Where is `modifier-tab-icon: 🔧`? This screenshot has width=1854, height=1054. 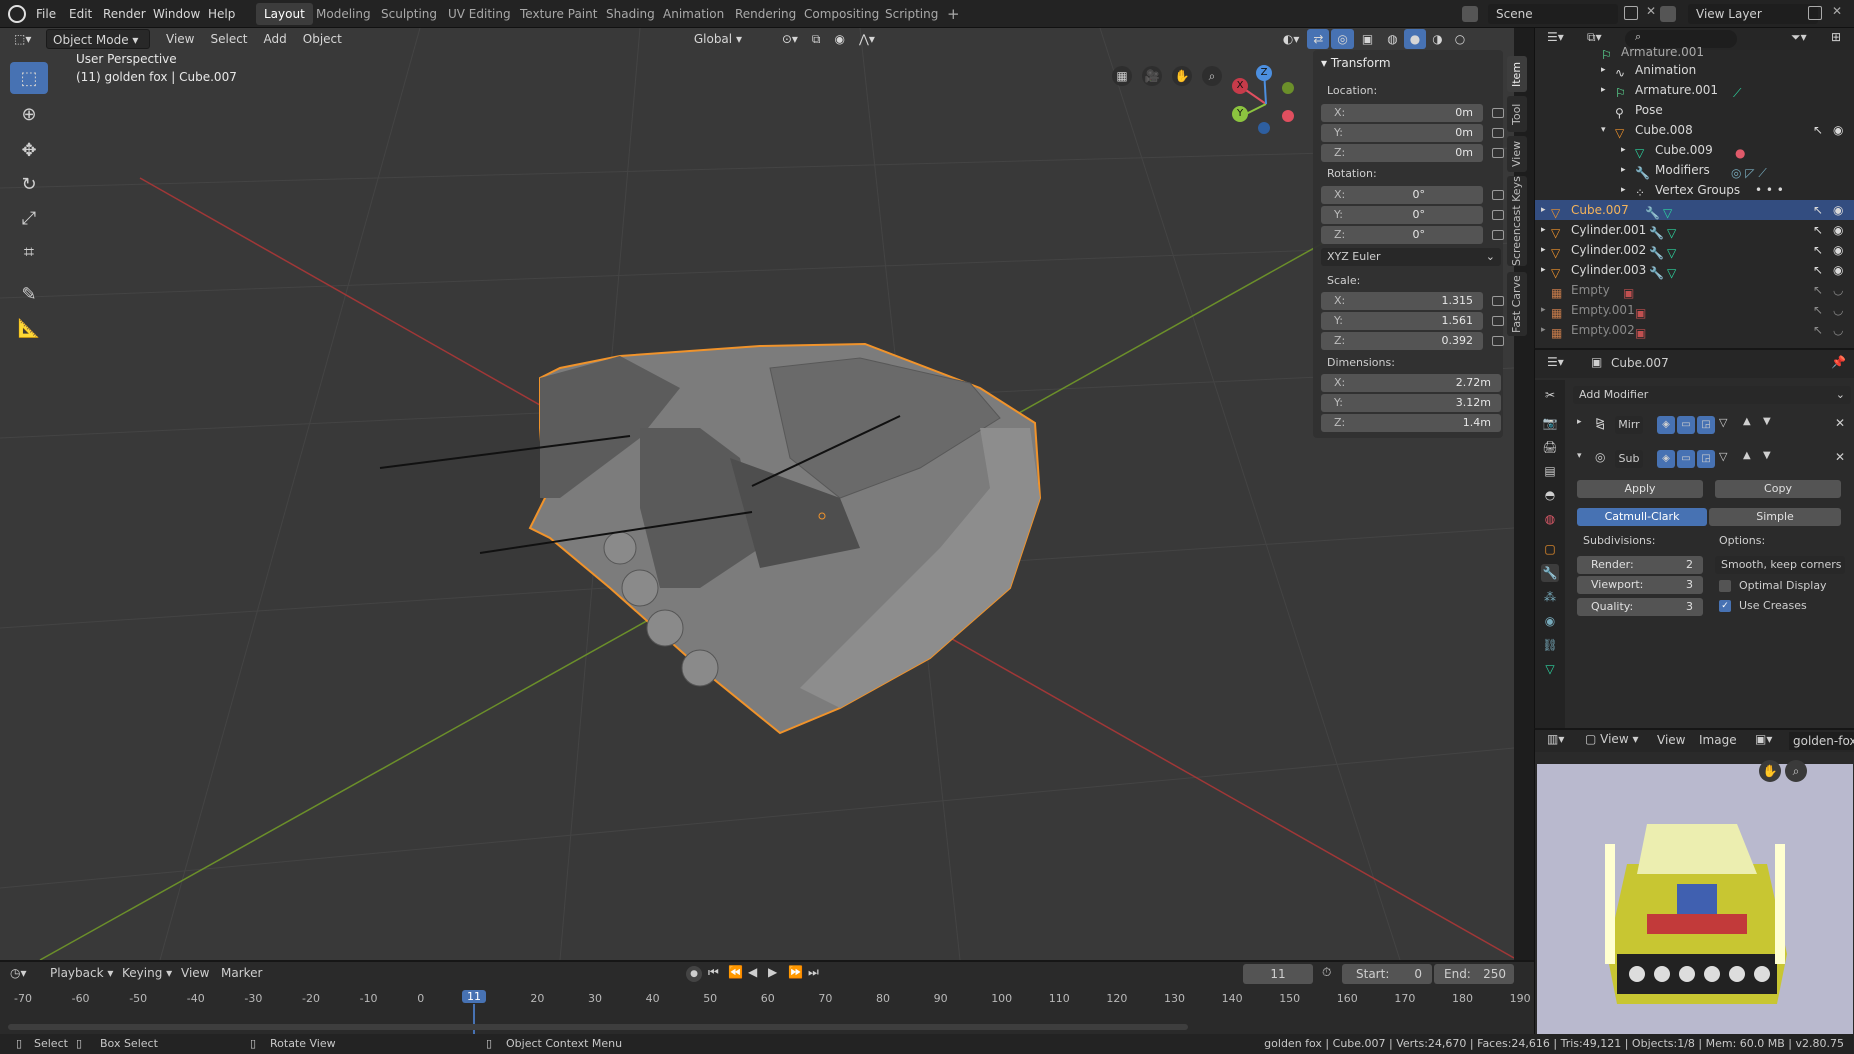 modifier-tab-icon: 🔧 is located at coordinates (1550, 573).